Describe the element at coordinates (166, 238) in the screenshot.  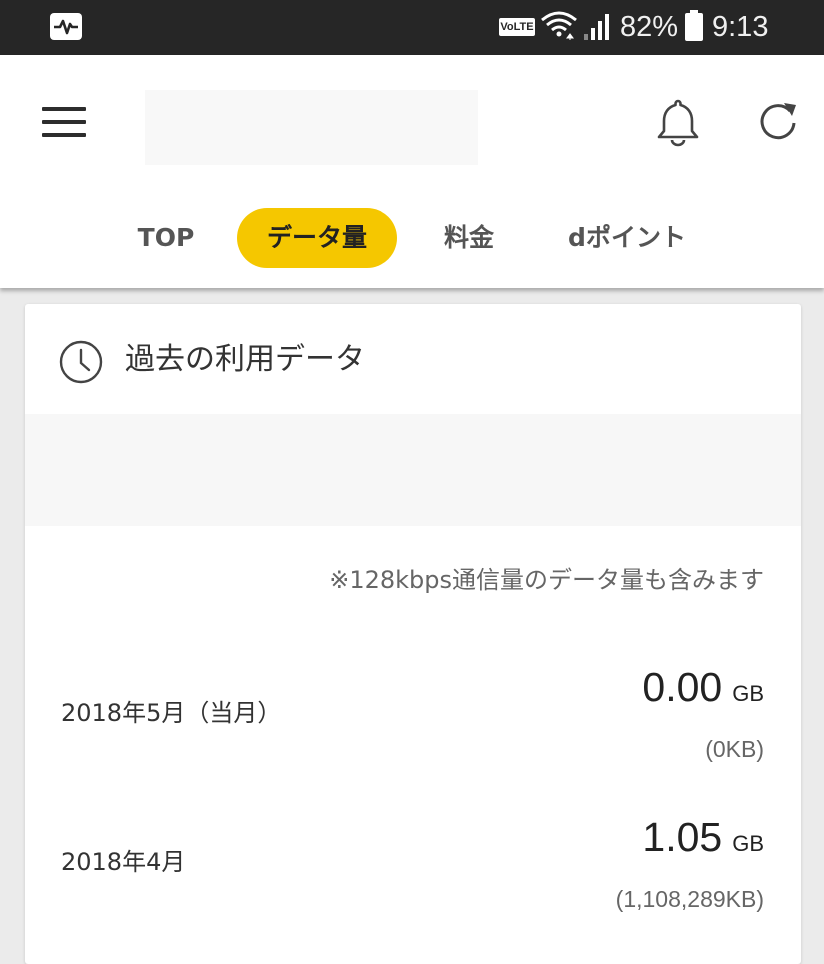
I see `tab-top: TOP` at that location.